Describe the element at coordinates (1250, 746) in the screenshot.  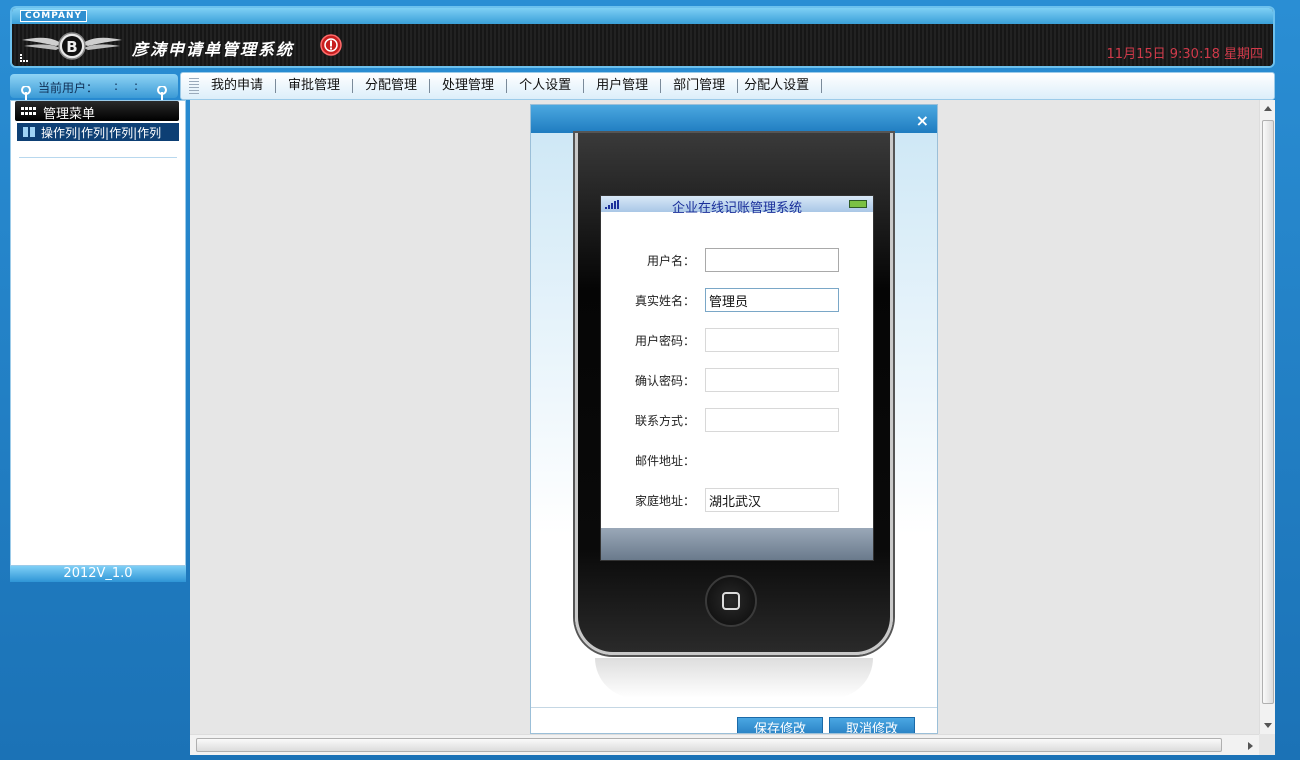
I see `scroll-right-icon` at that location.